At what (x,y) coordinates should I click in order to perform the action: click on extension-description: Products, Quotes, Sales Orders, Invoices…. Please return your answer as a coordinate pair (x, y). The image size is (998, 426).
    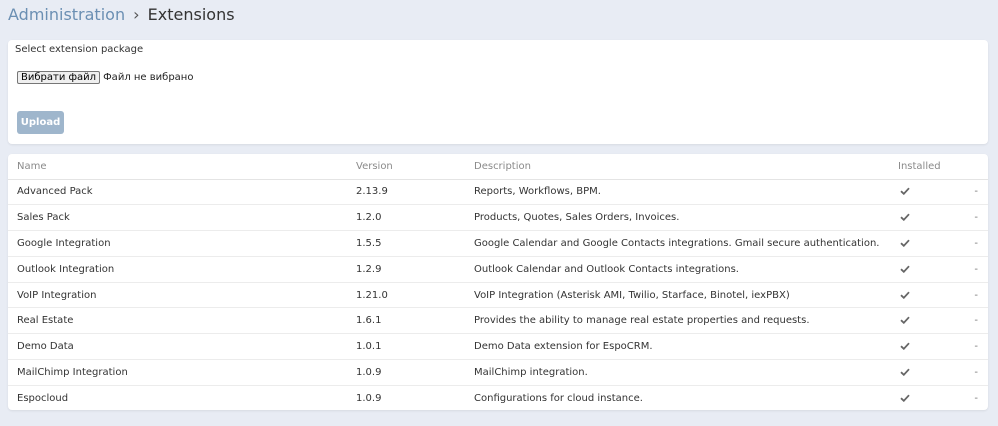
    Looking at the image, I should click on (677, 218).